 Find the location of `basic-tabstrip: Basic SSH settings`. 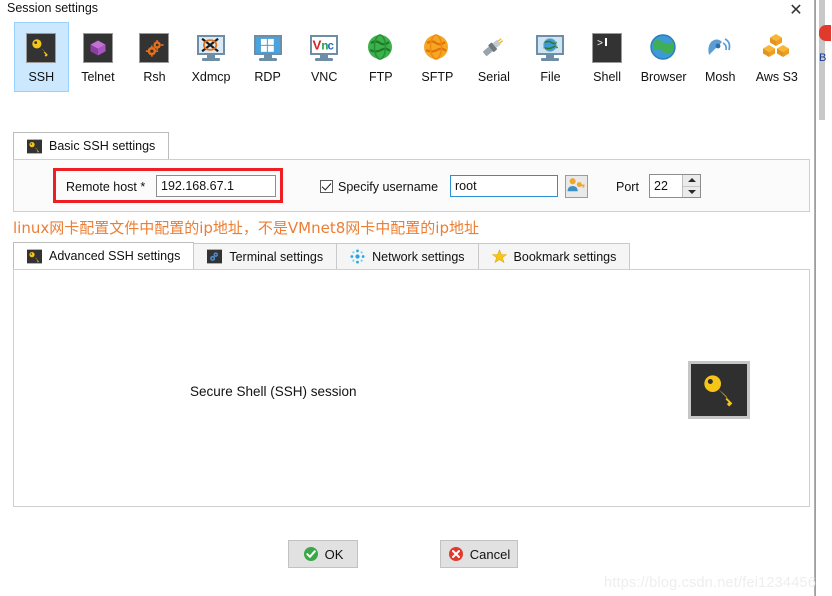

basic-tabstrip: Basic SSH settings is located at coordinates (91, 145).